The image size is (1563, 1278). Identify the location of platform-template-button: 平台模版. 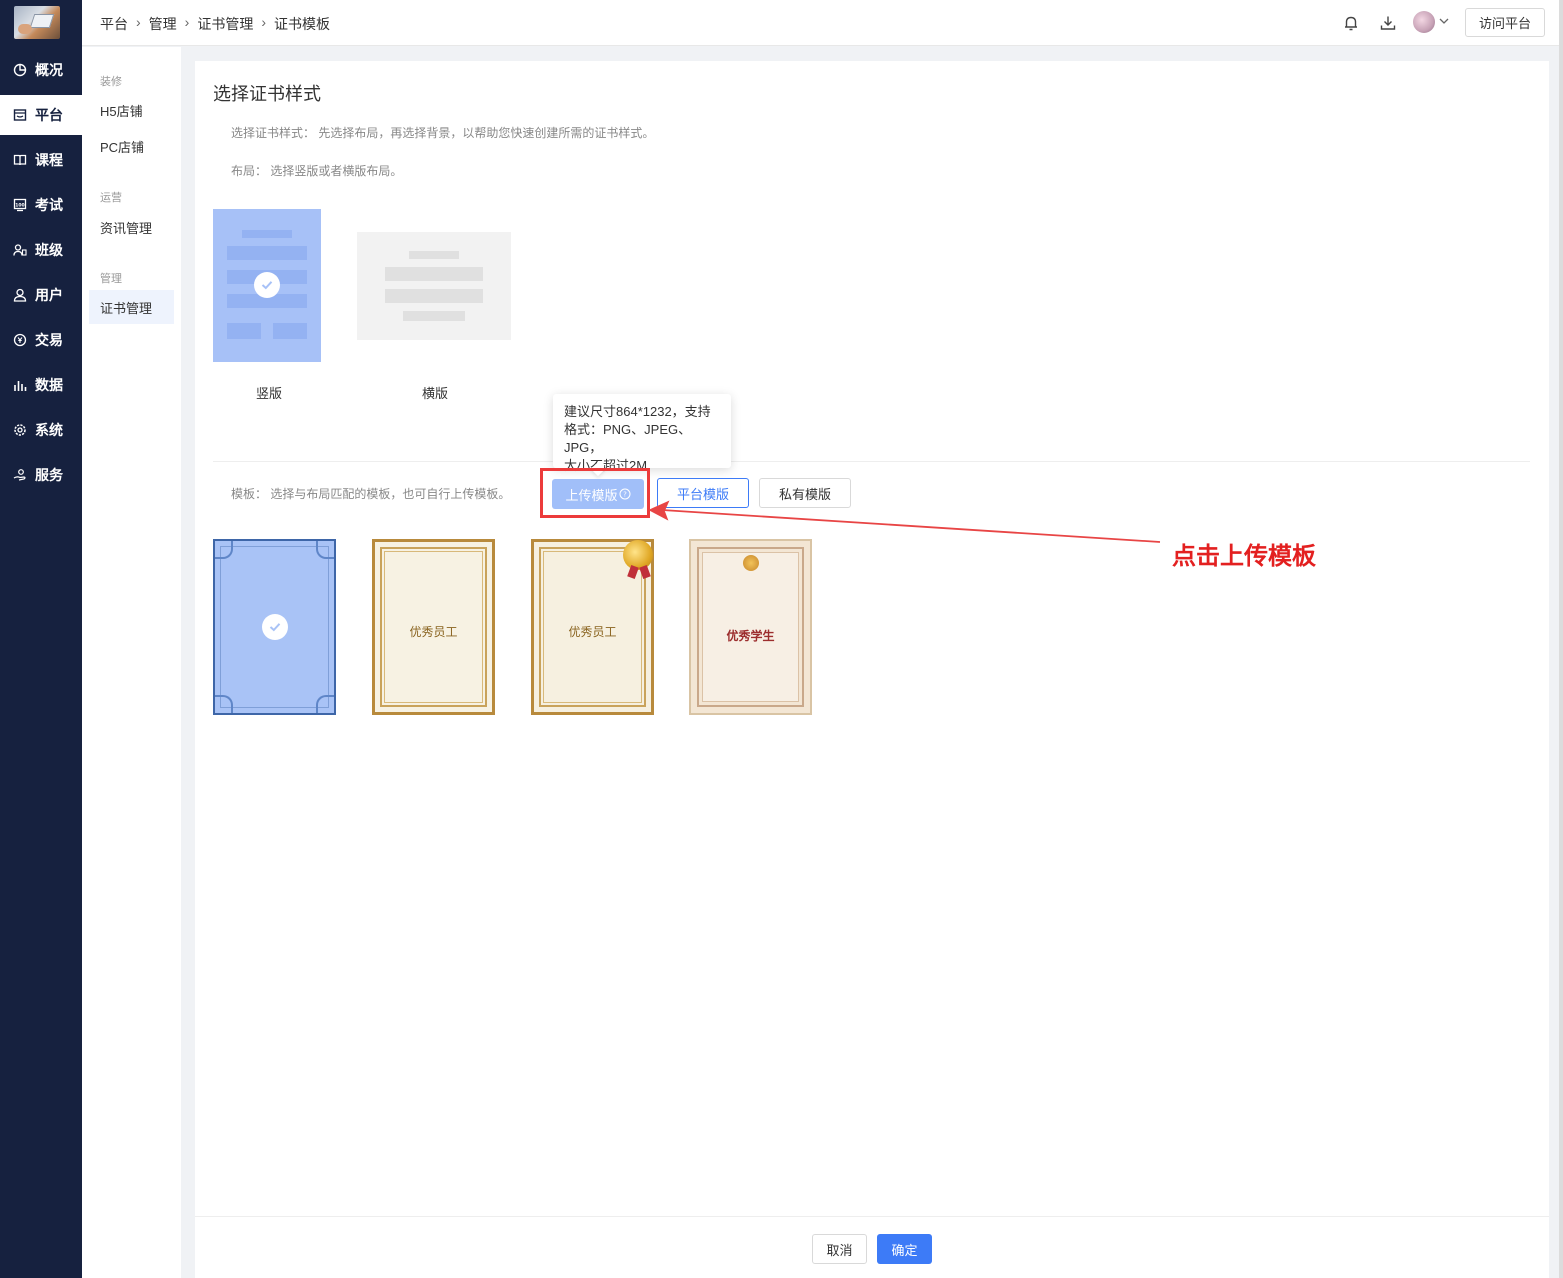
(703, 493).